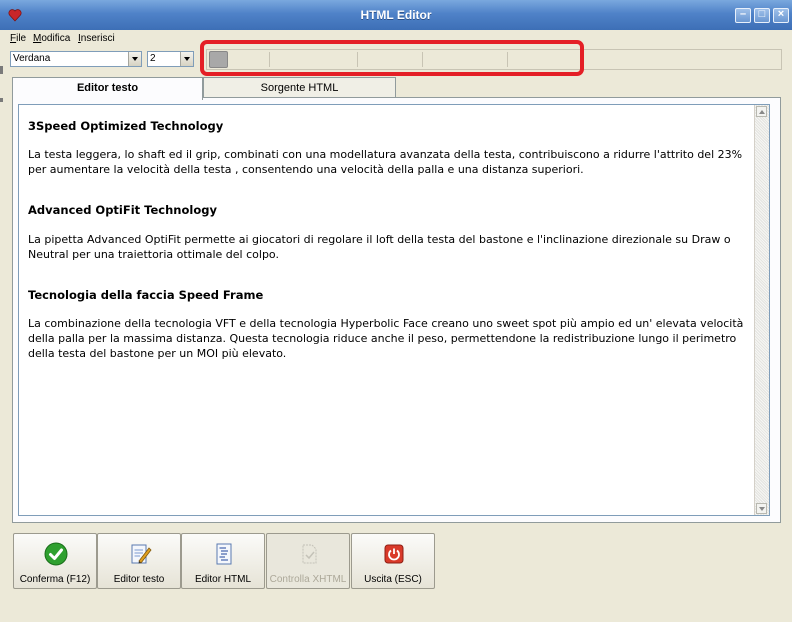  Describe the element at coordinates (18, 39) in the screenshot. I see `menu-file: File` at that location.